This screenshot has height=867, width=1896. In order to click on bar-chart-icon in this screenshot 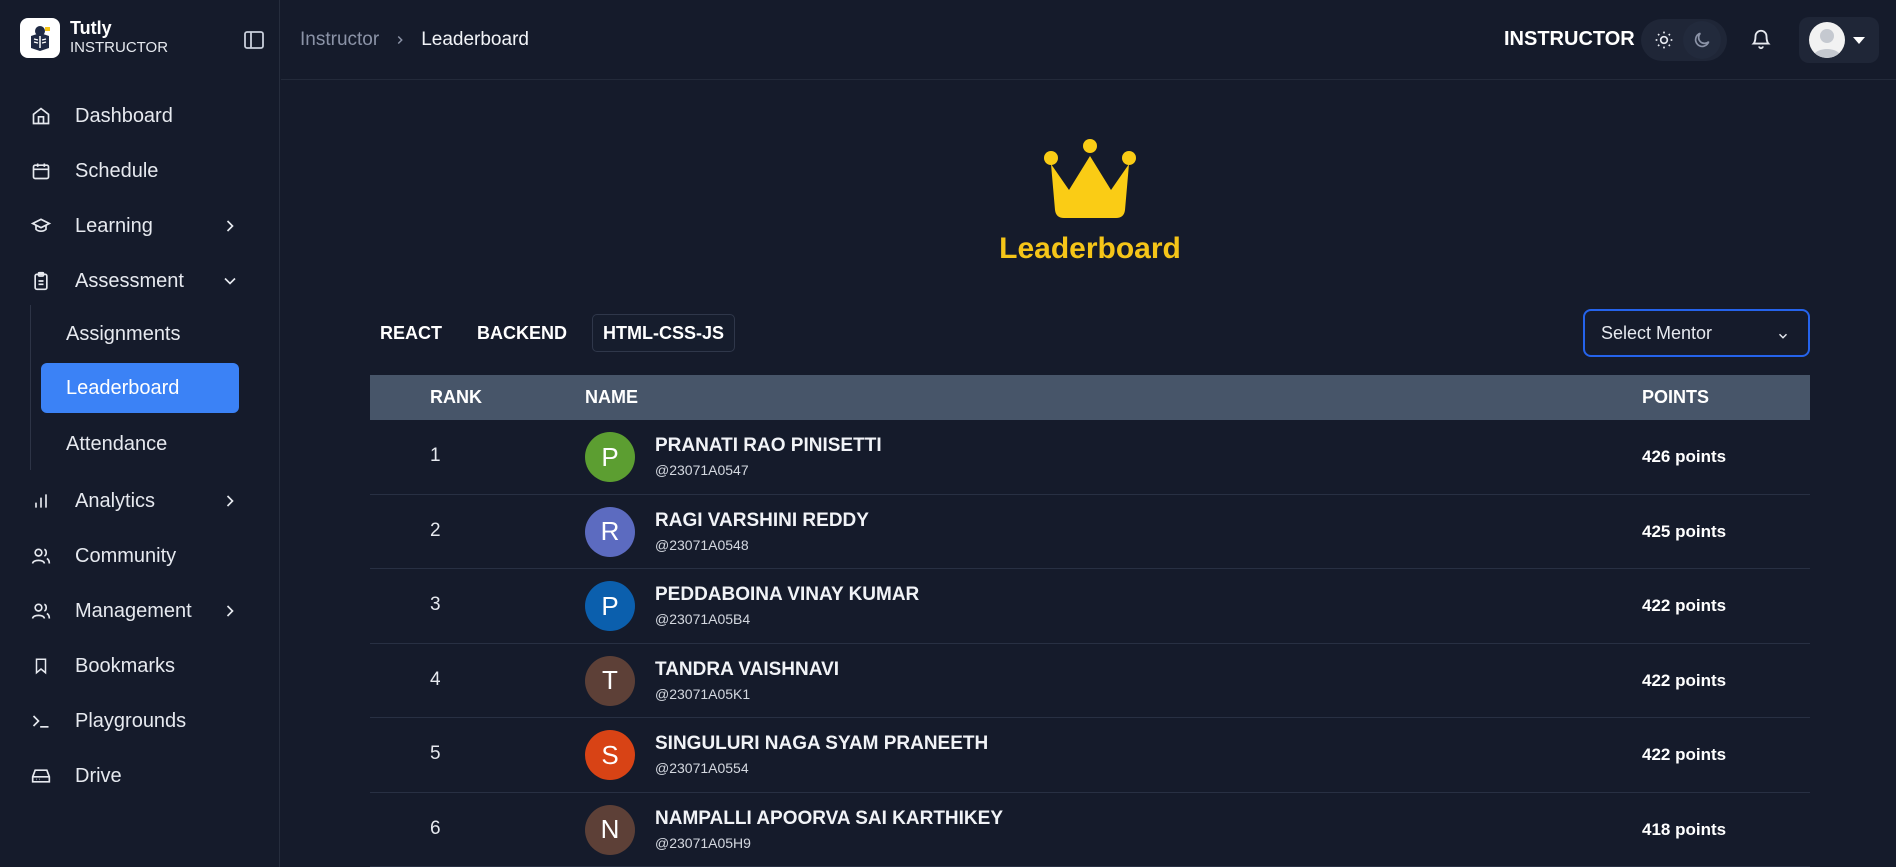, I will do `click(41, 501)`.